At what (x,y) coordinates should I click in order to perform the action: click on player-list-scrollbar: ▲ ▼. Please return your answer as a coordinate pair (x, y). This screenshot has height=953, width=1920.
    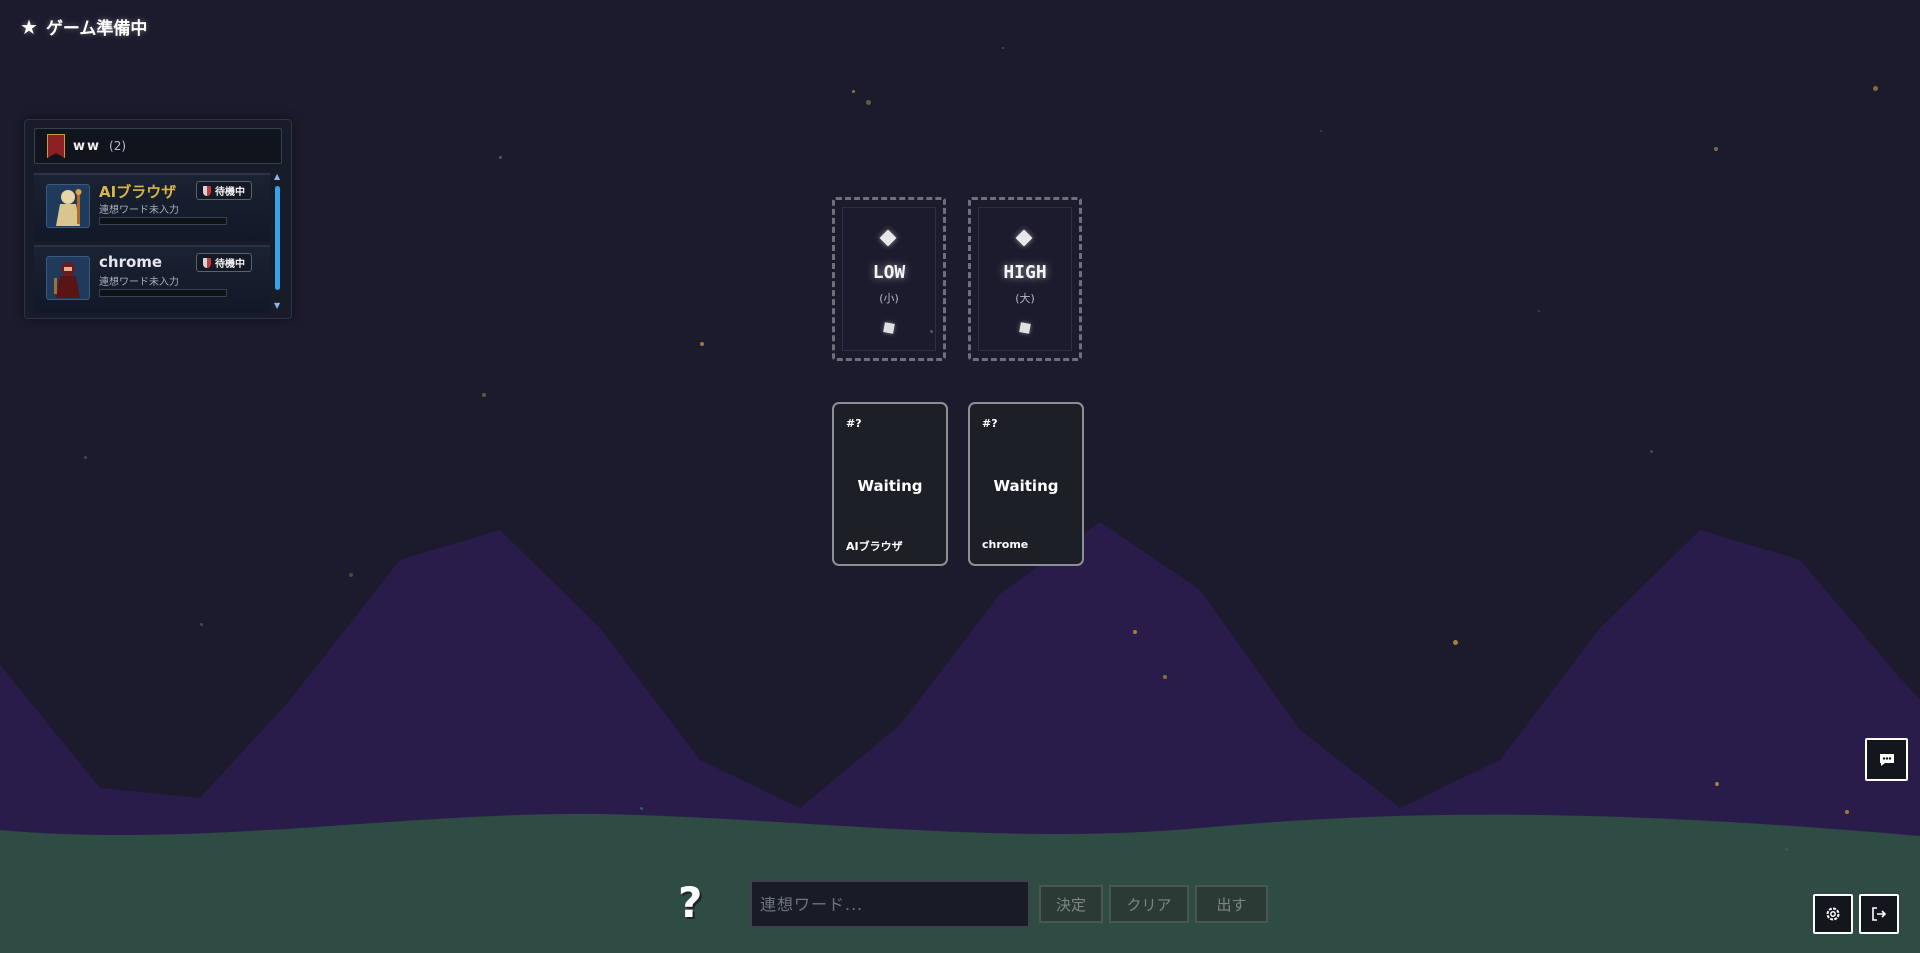
    Looking at the image, I should click on (277, 241).